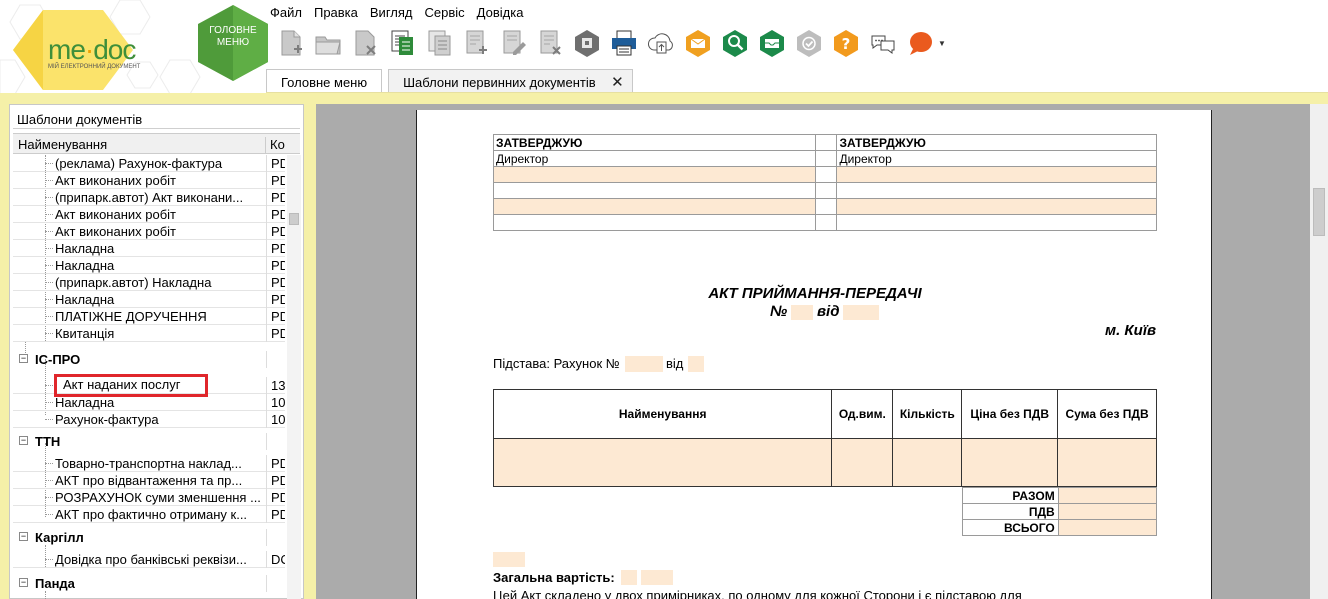  What do you see at coordinates (510, 81) in the screenshot?
I see `tab-primary-doc-templates: Шаблони первинних документів ✕` at bounding box center [510, 81].